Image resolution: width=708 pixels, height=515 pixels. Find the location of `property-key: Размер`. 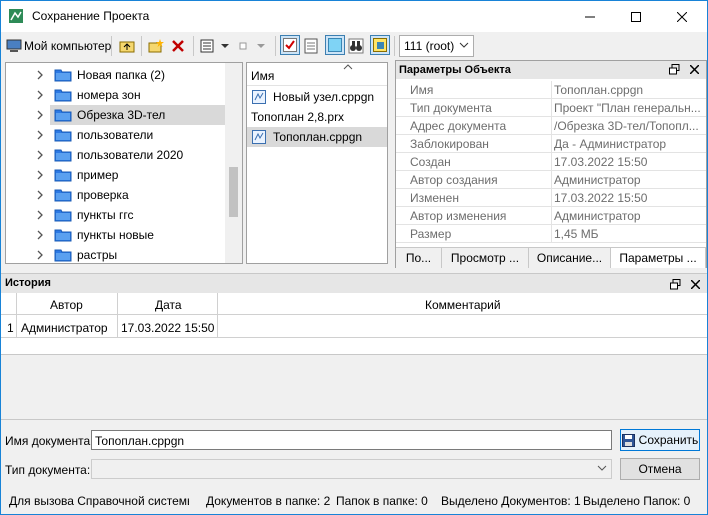

property-key: Размер is located at coordinates (431, 234).